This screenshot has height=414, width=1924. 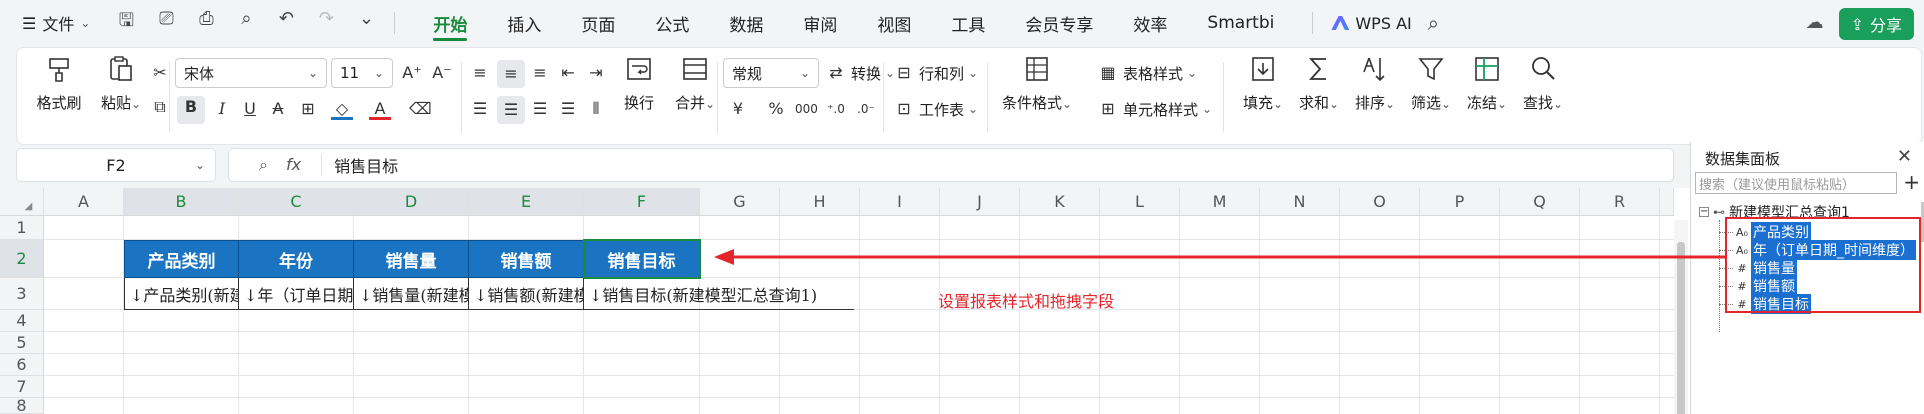 What do you see at coordinates (22, 228) in the screenshot?
I see `row-header-1: 1` at bounding box center [22, 228].